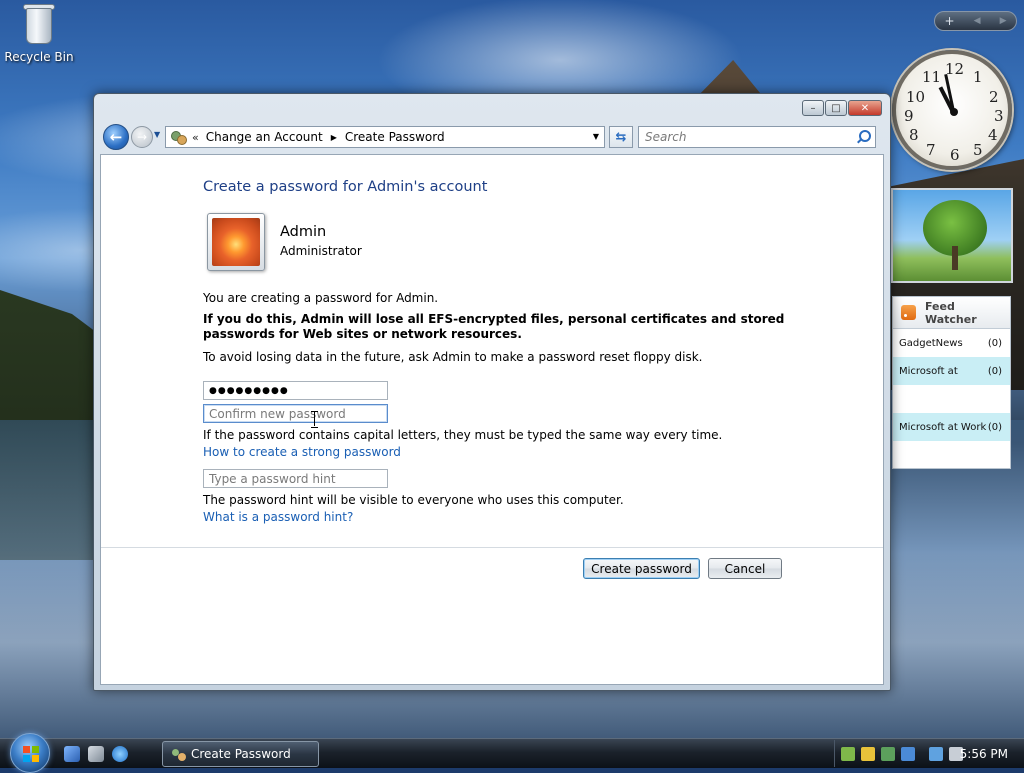  What do you see at coordinates (264, 137) in the screenshot?
I see `breadcrumb-item-change-account: Change an Account` at bounding box center [264, 137].